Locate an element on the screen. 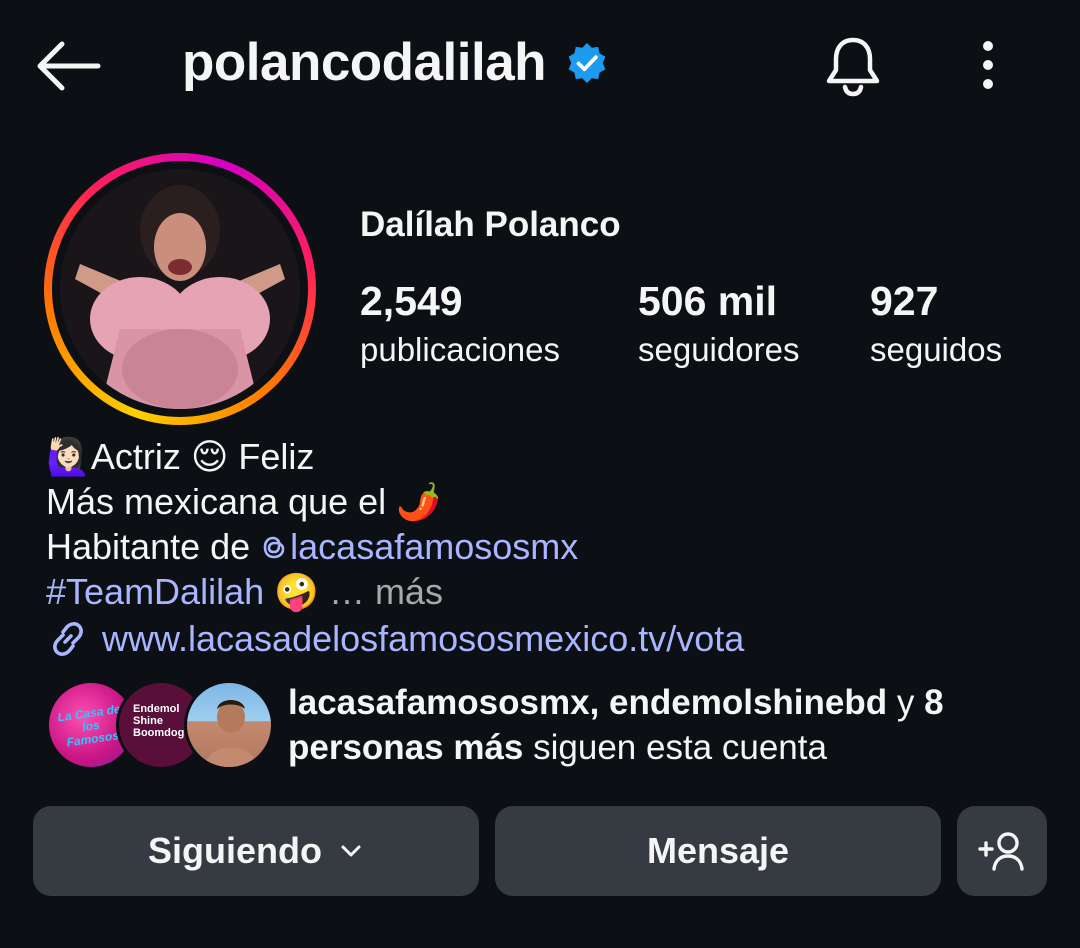 This screenshot has width=1080, height=948. username-header: polancodalilah is located at coordinates (395, 62).